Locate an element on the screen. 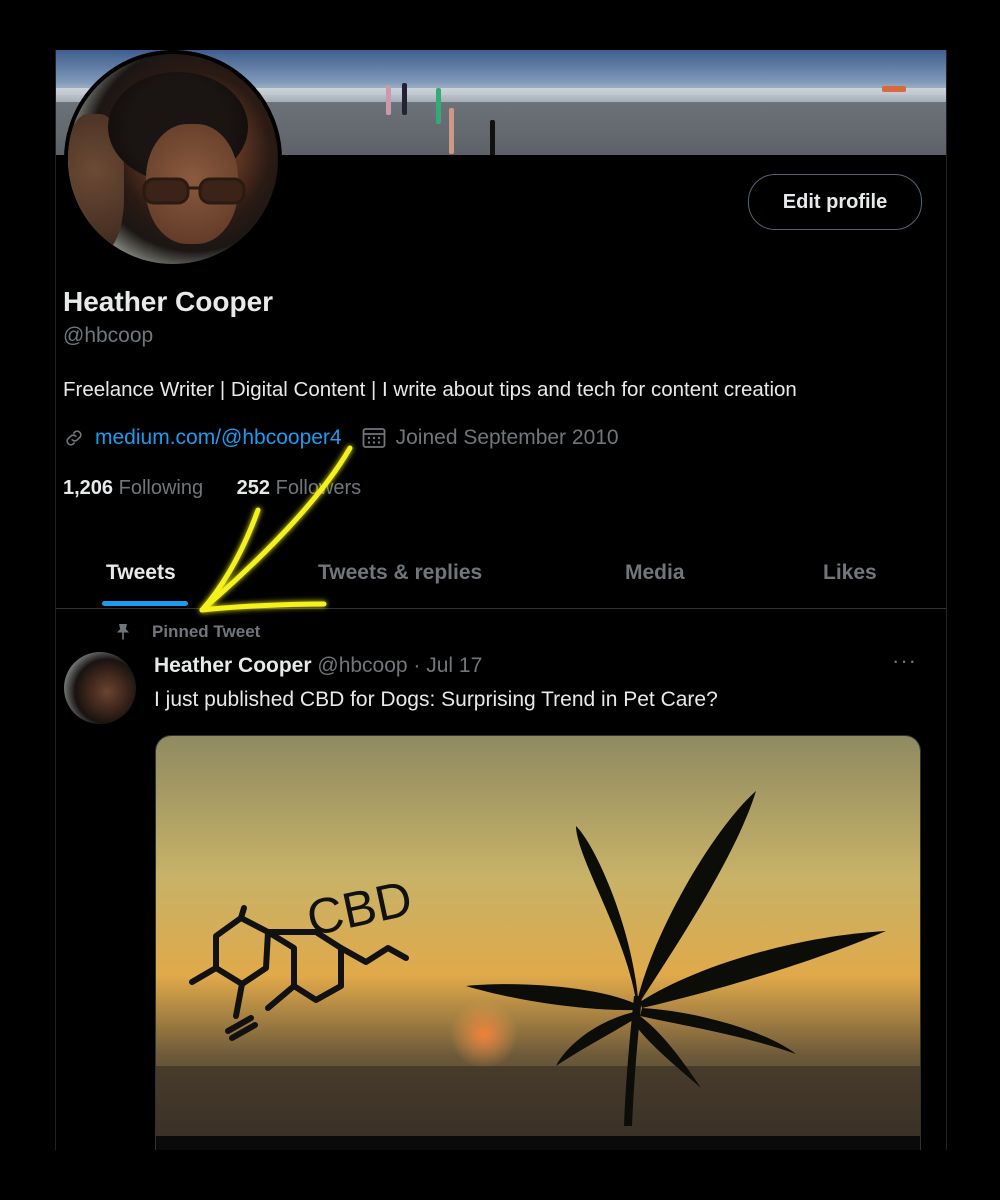 Image resolution: width=1000 pixels, height=1200 pixels. tab-media: Media is located at coordinates (655, 573).